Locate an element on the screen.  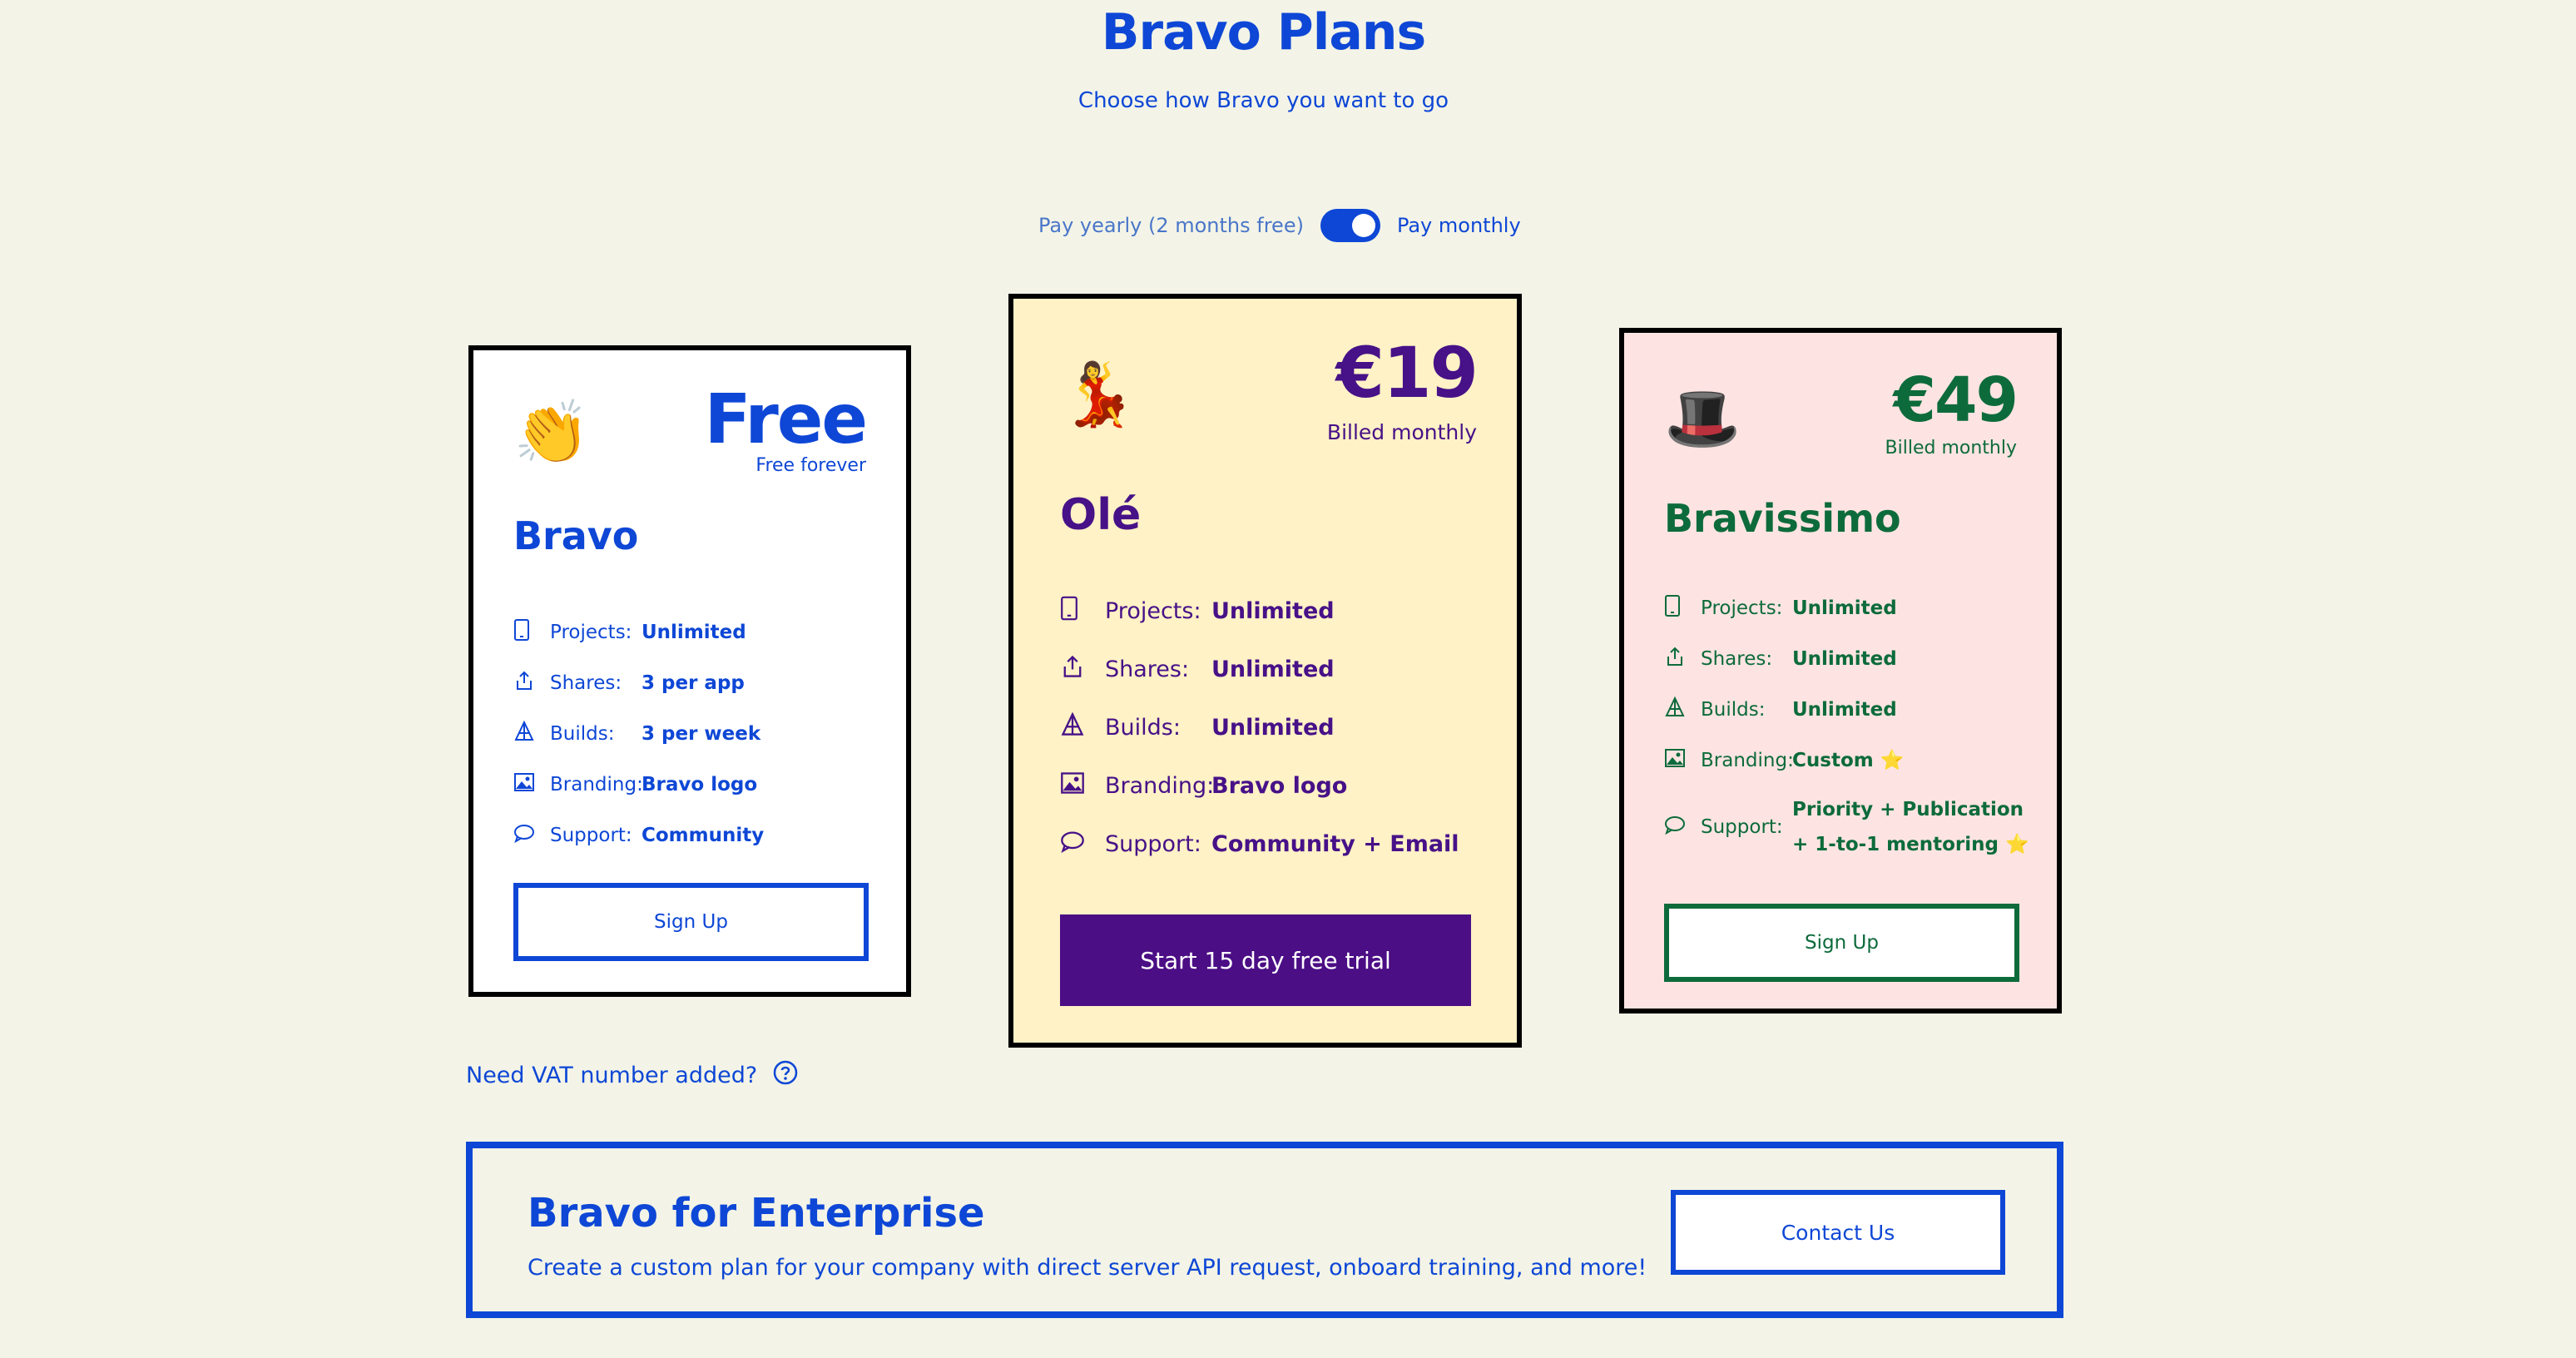
enterprise-title: Bravo for Enterprise is located at coordinates (756, 1213).